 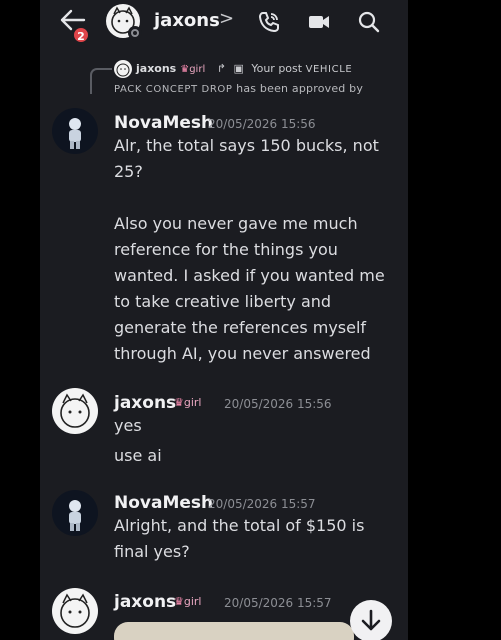 What do you see at coordinates (156, 68) in the screenshot?
I see `reply-author: jaxons` at bounding box center [156, 68].